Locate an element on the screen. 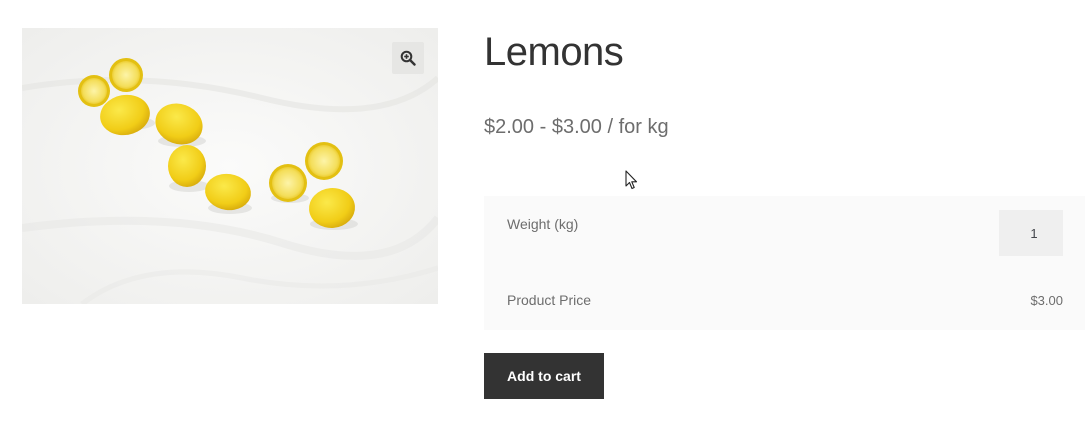  zoom-button is located at coordinates (408, 58).